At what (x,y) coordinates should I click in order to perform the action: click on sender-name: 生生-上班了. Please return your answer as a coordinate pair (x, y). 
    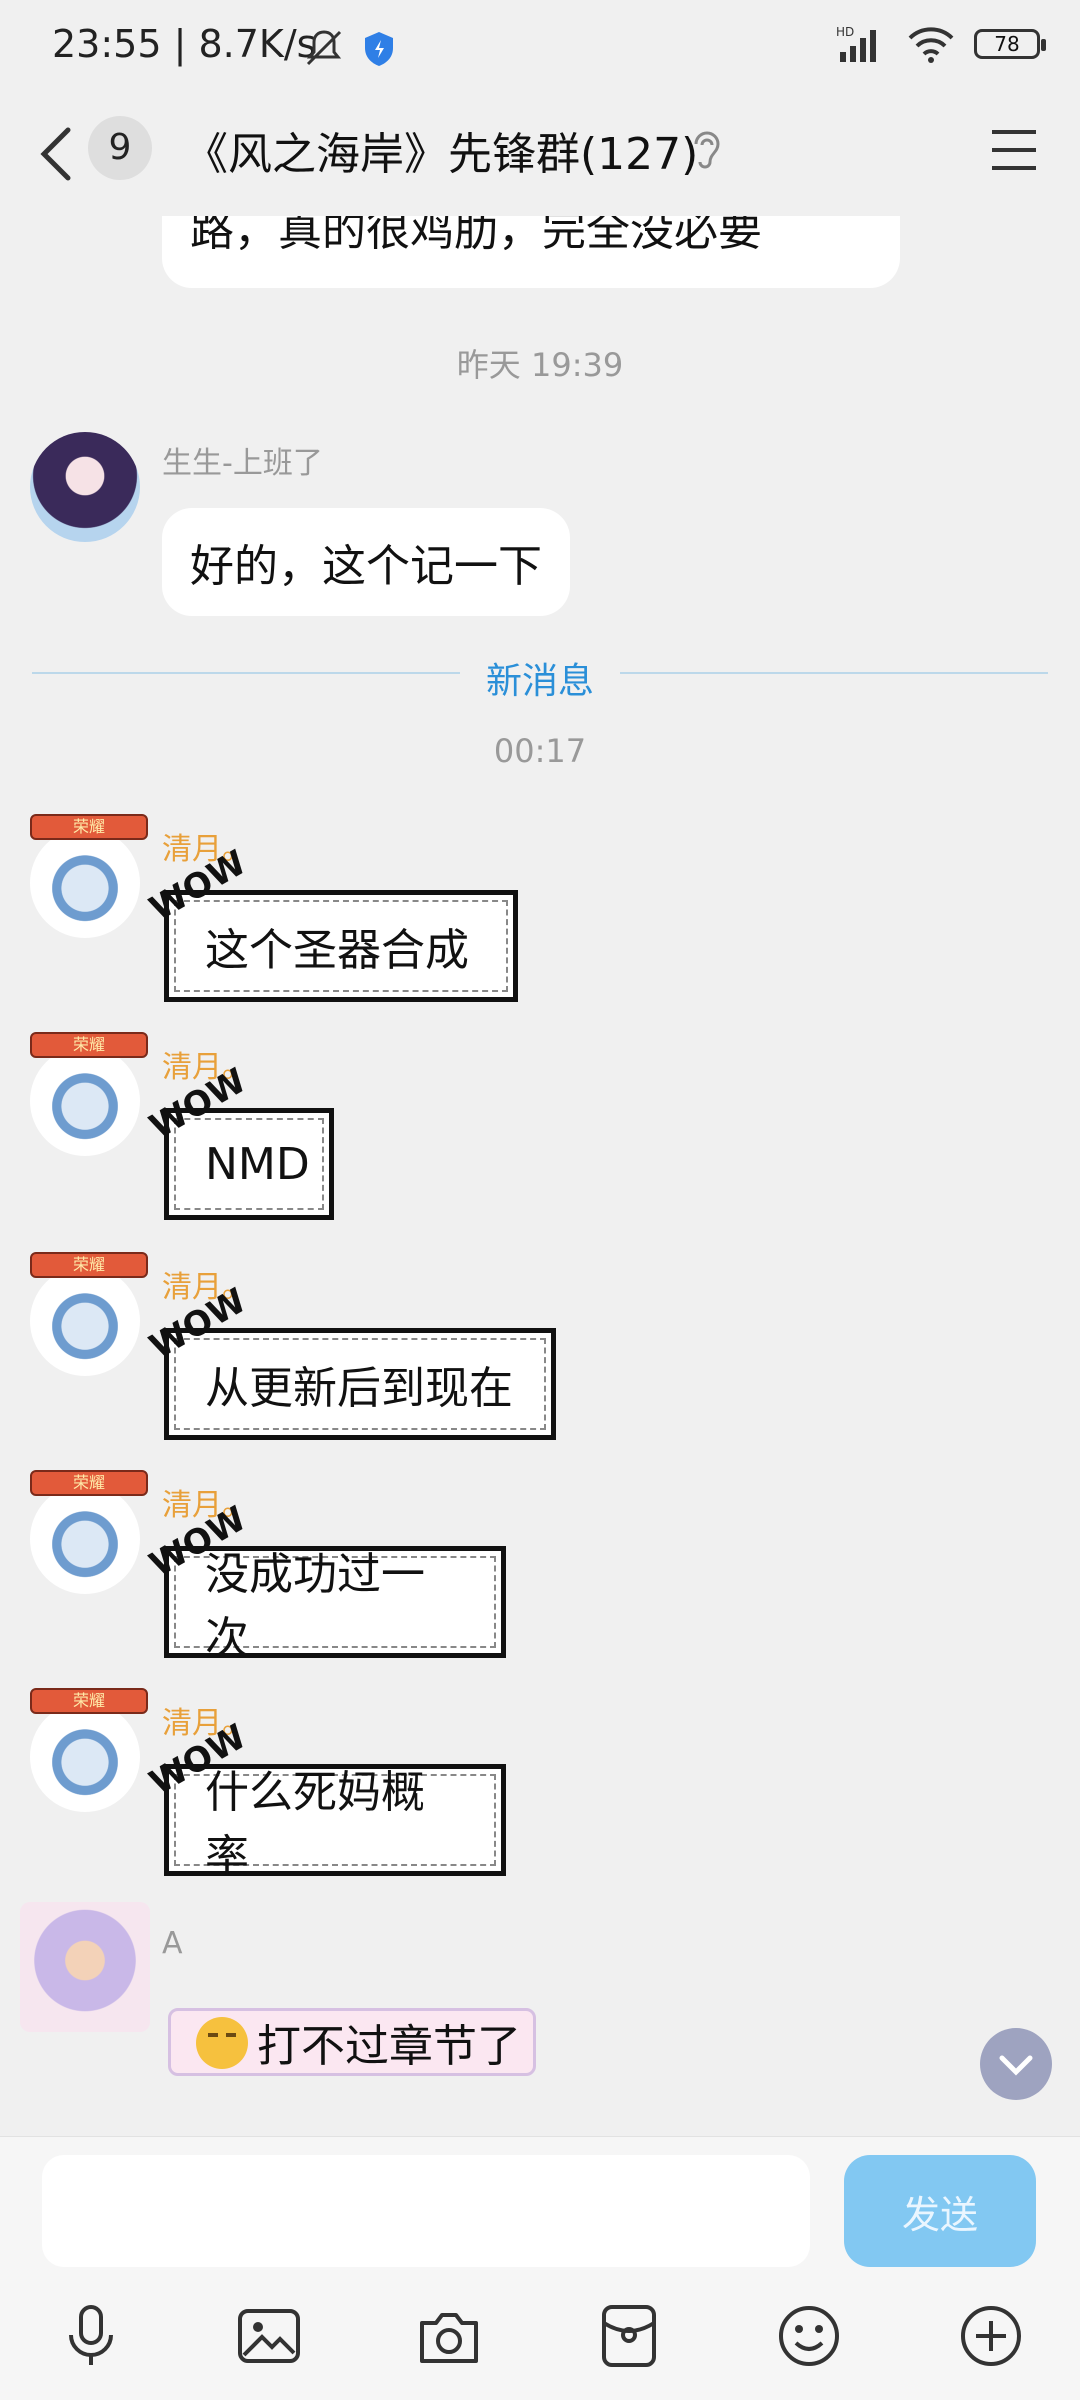
    Looking at the image, I should click on (242, 460).